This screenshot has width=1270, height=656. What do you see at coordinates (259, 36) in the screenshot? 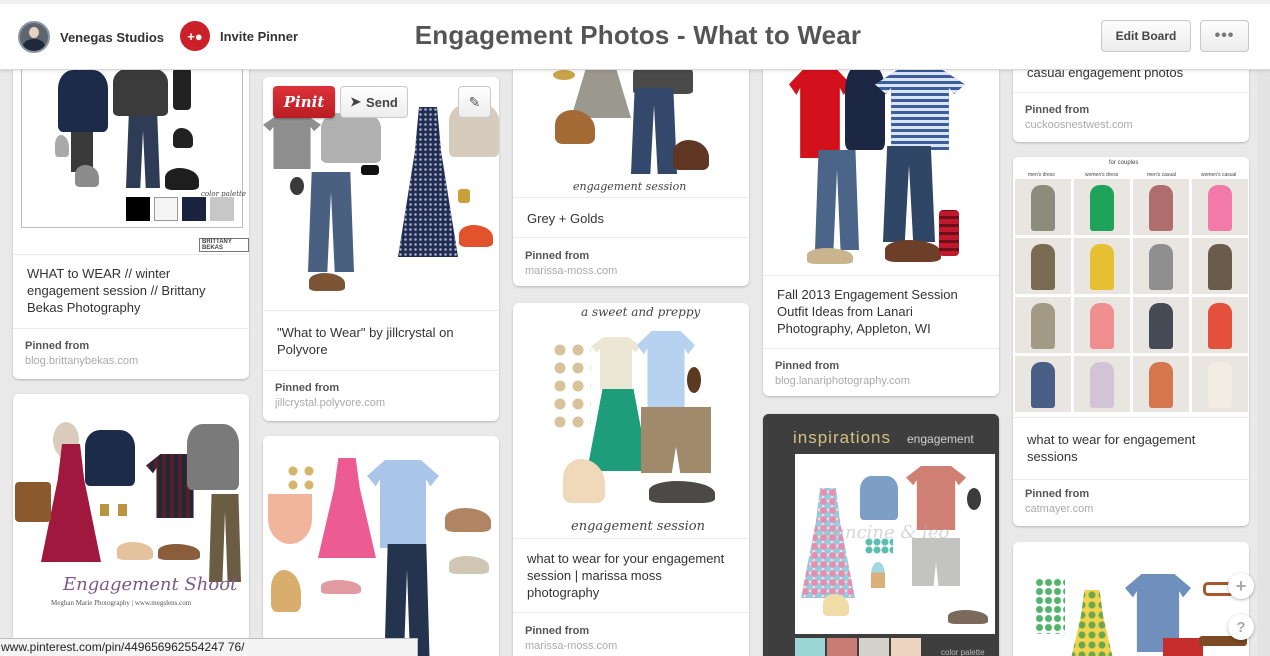
I see `invite-pinner-label: Invite Pinner` at bounding box center [259, 36].